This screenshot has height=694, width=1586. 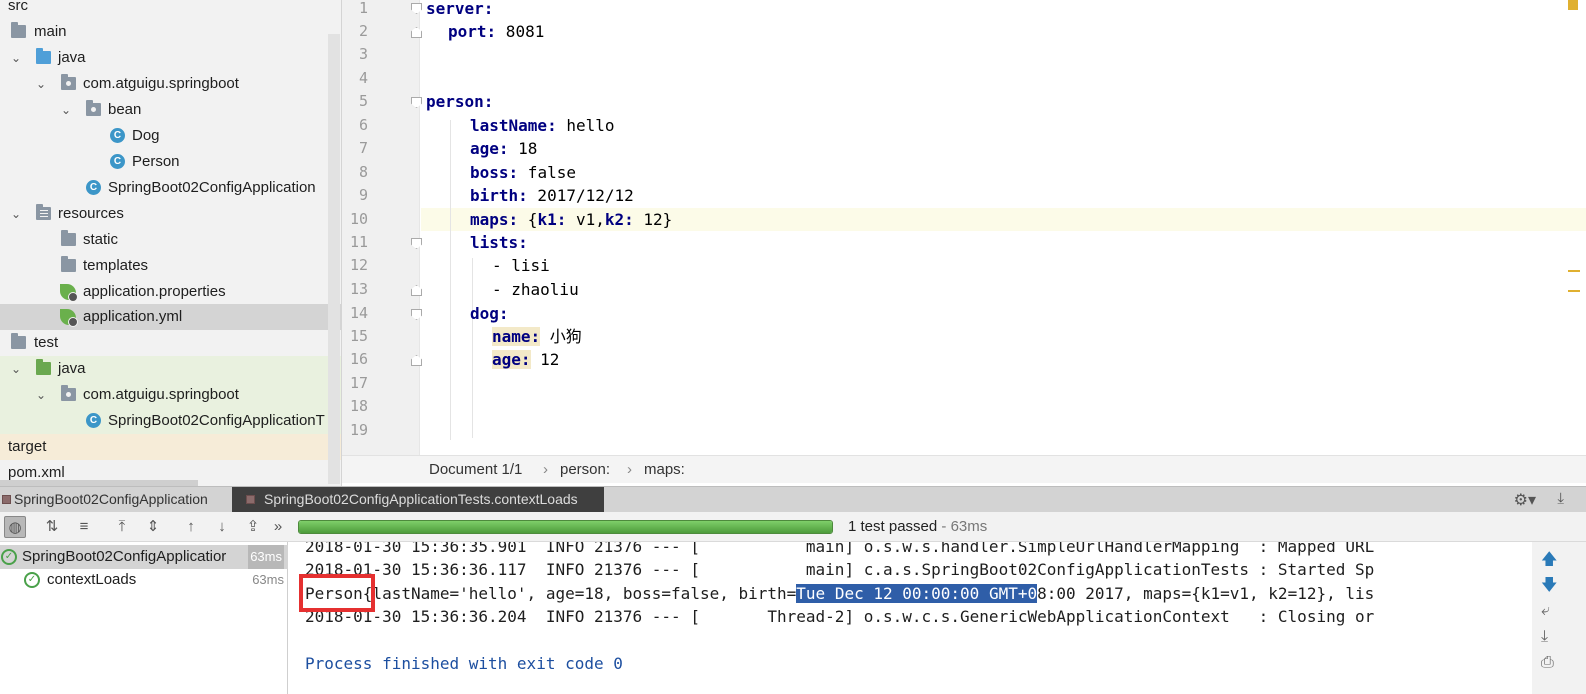 What do you see at coordinates (1525, 500) in the screenshot?
I see `gear-icon: ⚙▾` at bounding box center [1525, 500].